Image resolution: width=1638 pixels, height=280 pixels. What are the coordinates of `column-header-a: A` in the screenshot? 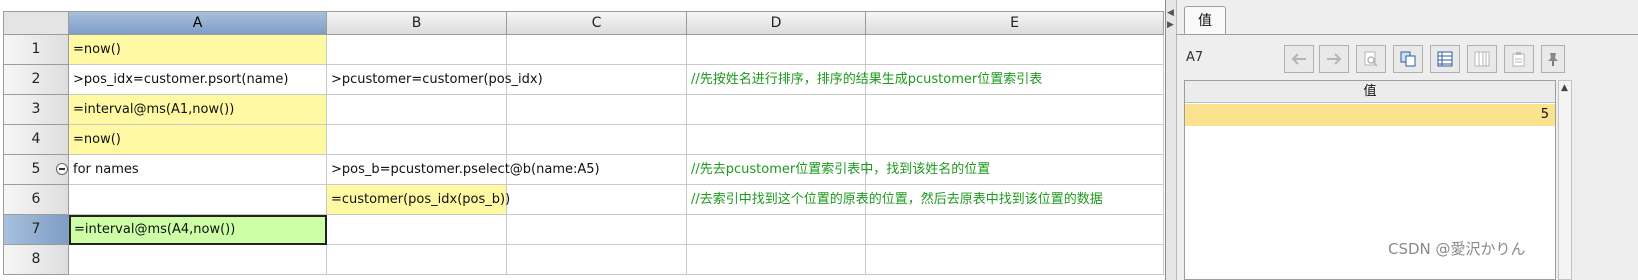 It's located at (198, 23).